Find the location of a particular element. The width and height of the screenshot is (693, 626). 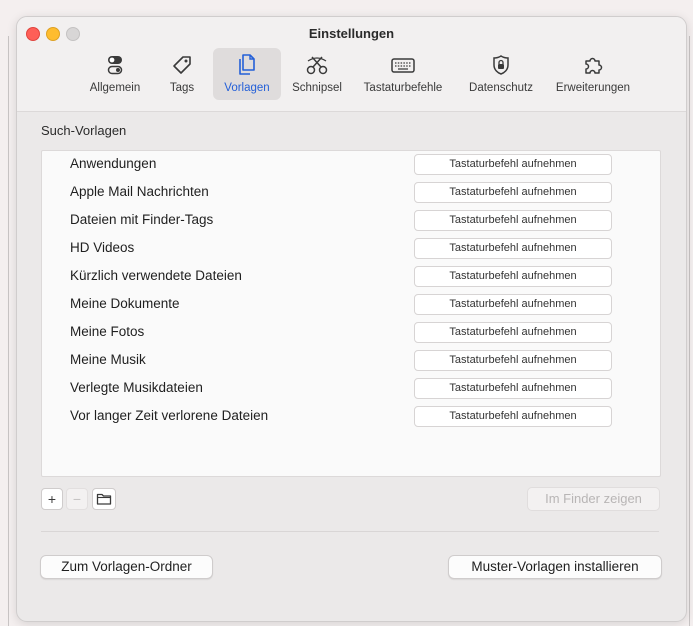

add-template-button: + is located at coordinates (52, 499).